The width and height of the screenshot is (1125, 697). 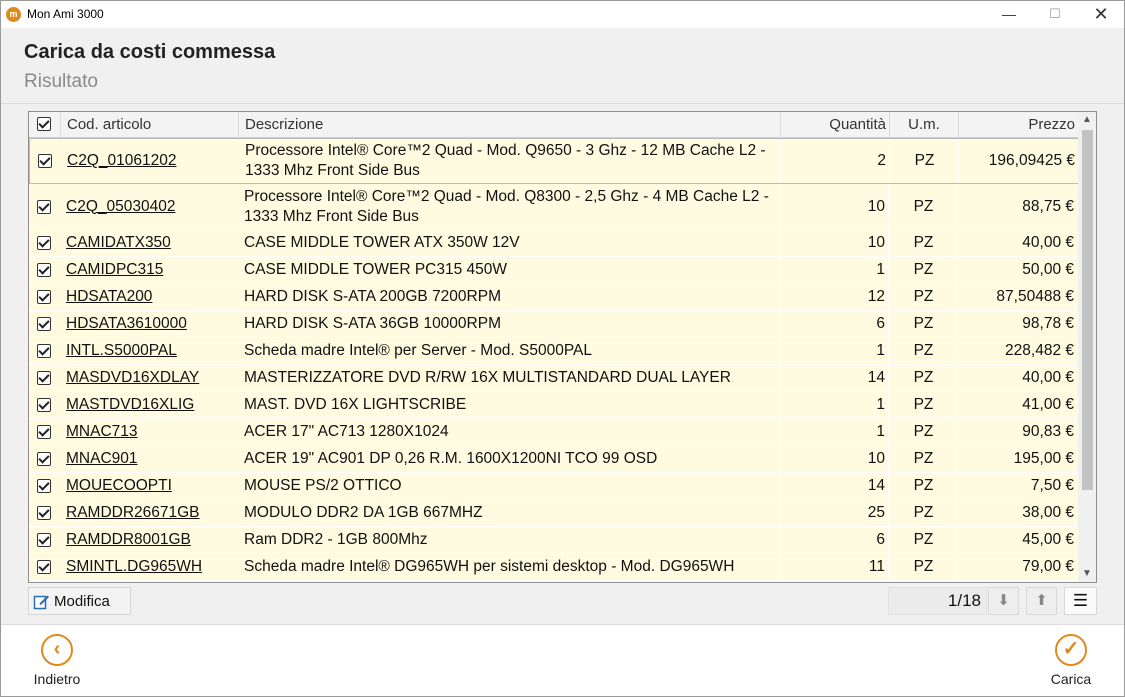 I want to click on scrollbar-thumb, so click(x=1087, y=310).